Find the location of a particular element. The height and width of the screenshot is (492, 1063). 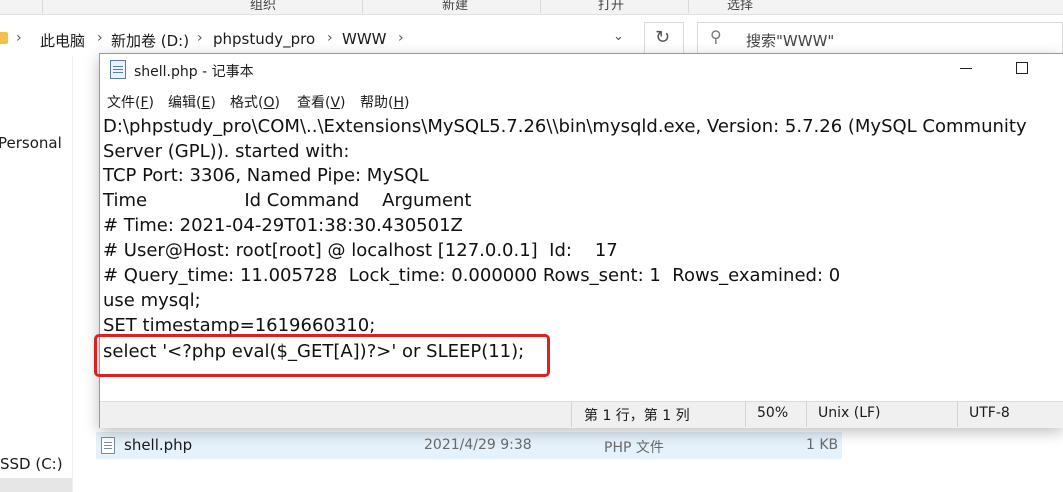

menu-help: 帮助(H) is located at coordinates (384, 102).